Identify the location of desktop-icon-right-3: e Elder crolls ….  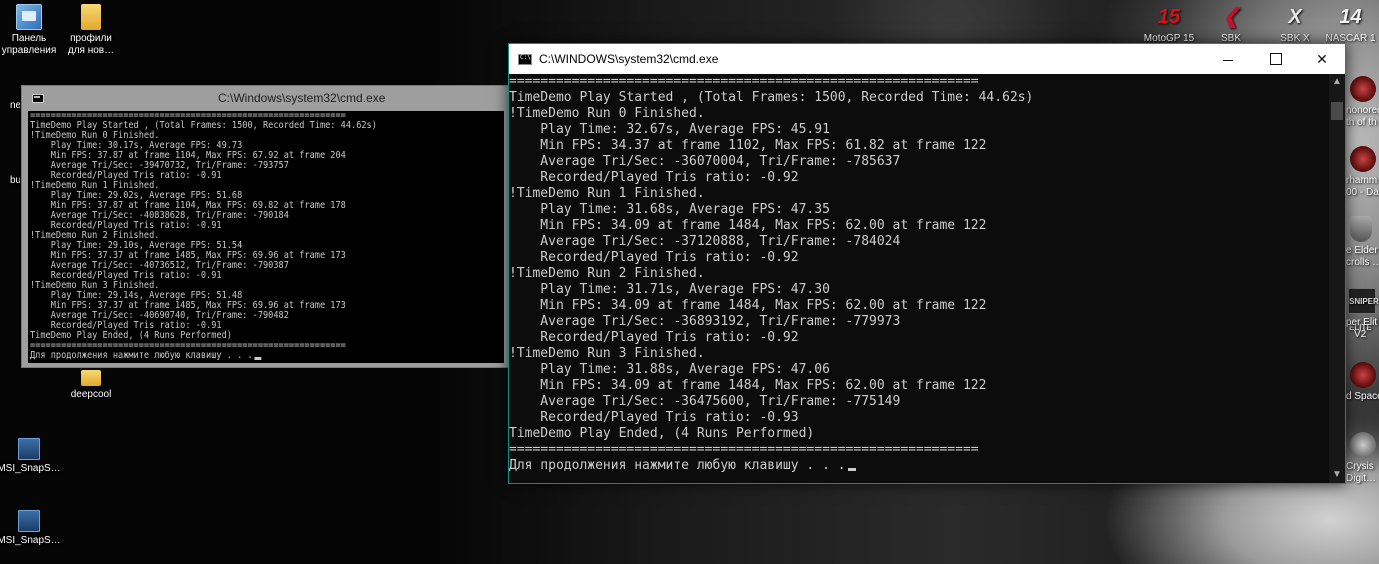
(1362, 242).